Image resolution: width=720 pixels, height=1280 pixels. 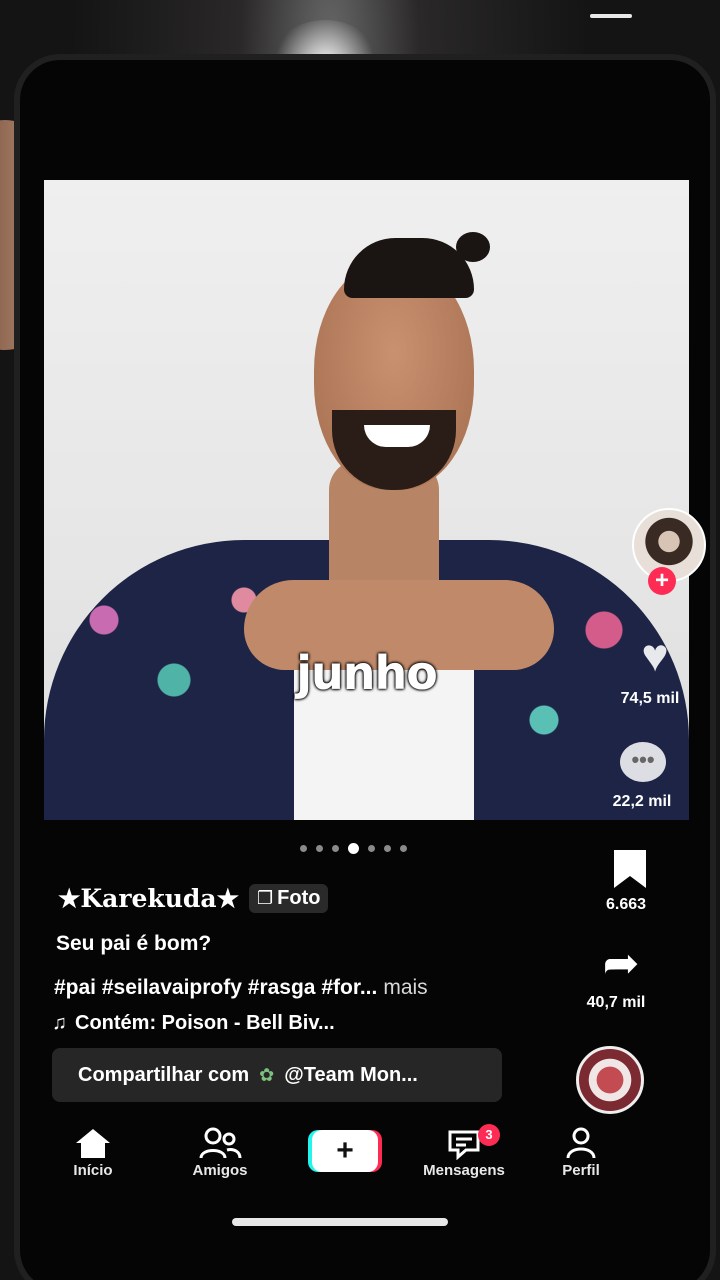 I want to click on post-hashtags: #pai #seilavaiprofy #rasga #for... mais, so click(x=241, y=988).